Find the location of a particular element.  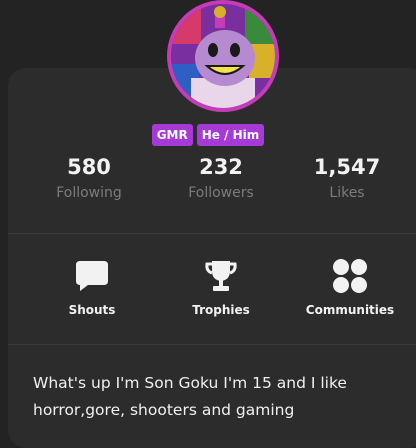

badge-row: GMR He / Him is located at coordinates (208, 135).